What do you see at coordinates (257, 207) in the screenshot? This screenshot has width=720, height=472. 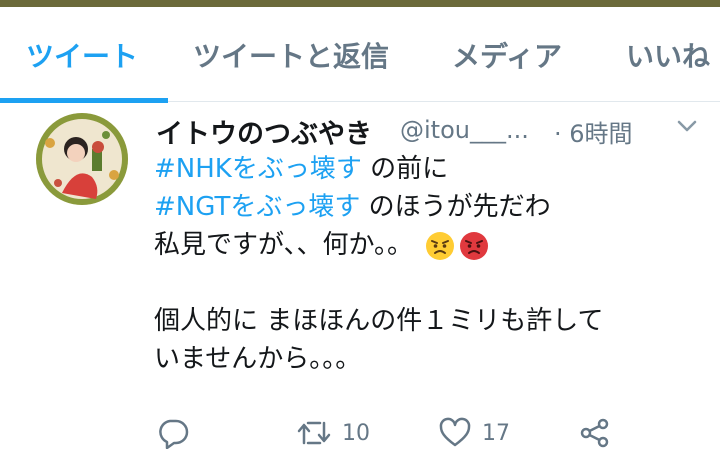 I see `hashtag-link: #NGTをぶっ壊す` at bounding box center [257, 207].